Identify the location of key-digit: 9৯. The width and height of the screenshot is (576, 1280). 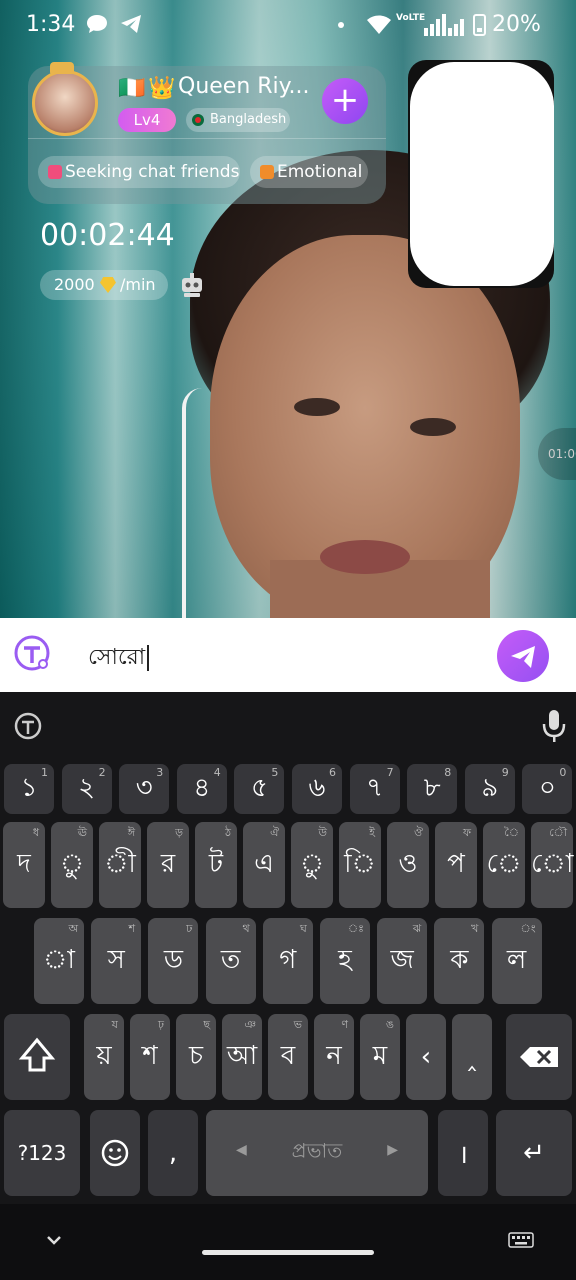
(489, 789).